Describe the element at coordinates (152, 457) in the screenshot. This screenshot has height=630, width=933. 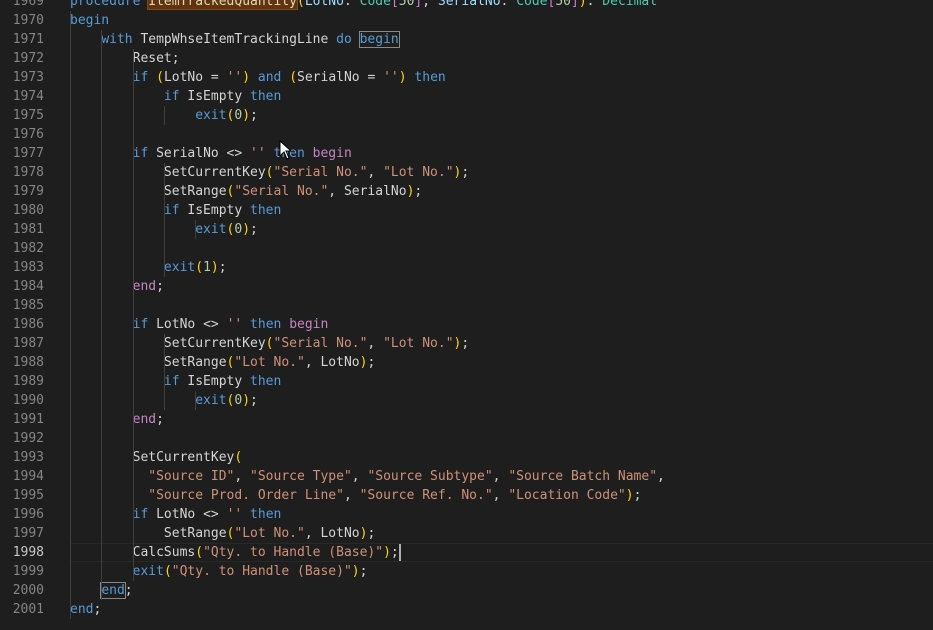
I see `code-token: SetCurrentKey` at that location.